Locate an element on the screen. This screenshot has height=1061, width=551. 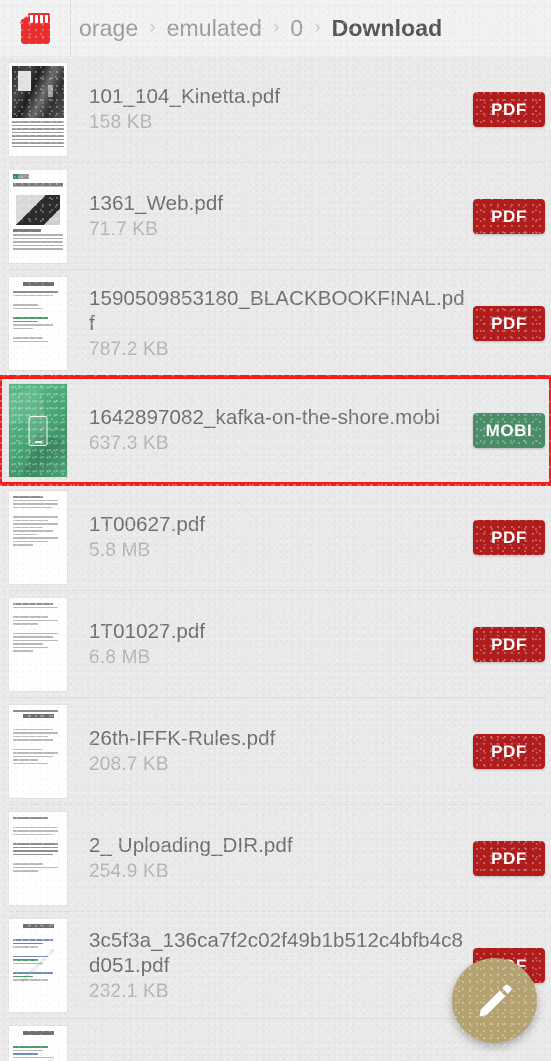
file-name: 26th-IFFK-Rules.pdf is located at coordinates (182, 738).